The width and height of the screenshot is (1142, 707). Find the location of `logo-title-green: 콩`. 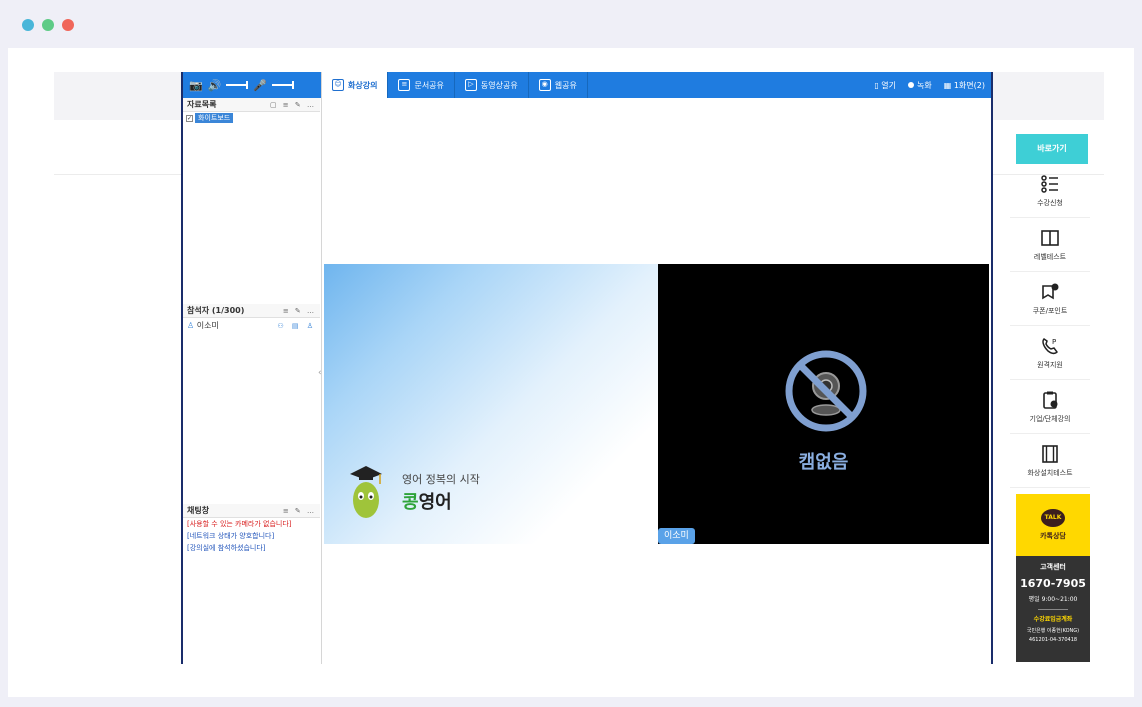

logo-title-green: 콩 is located at coordinates (410, 502).